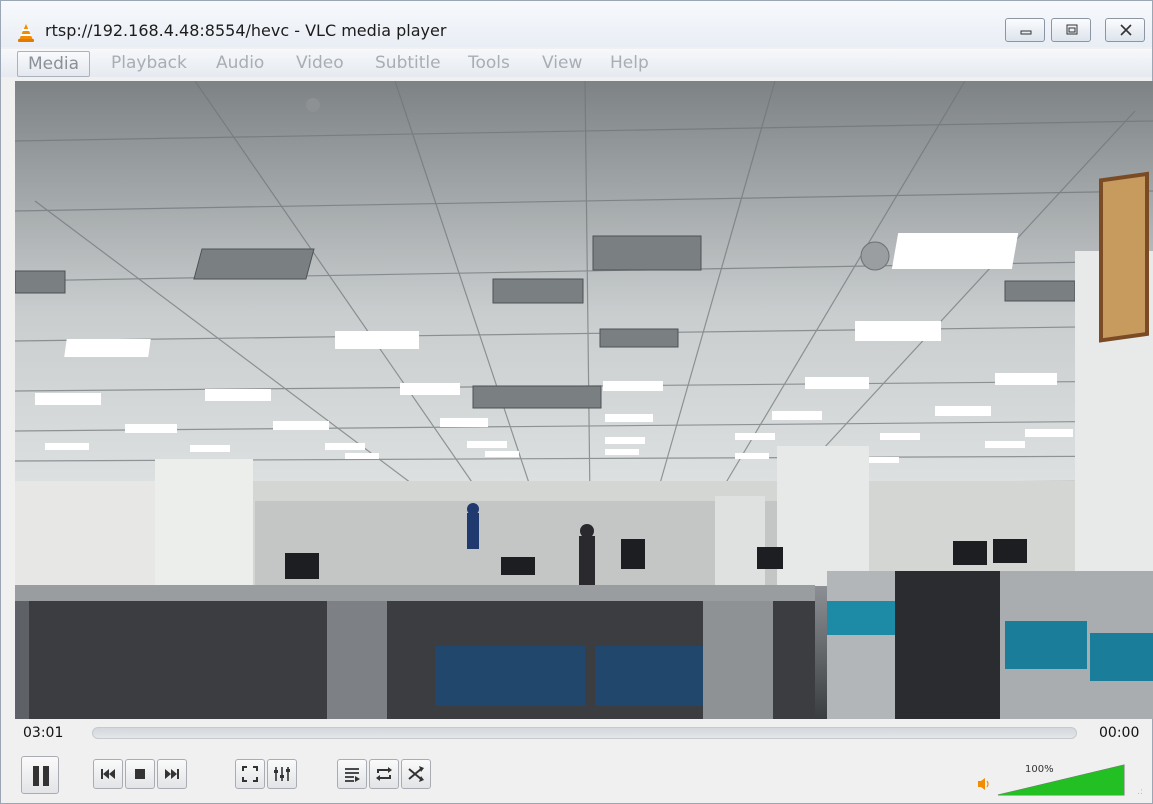 This screenshot has width=1153, height=804. Describe the element at coordinates (584, 733) in the screenshot. I see `seek-slider` at that location.